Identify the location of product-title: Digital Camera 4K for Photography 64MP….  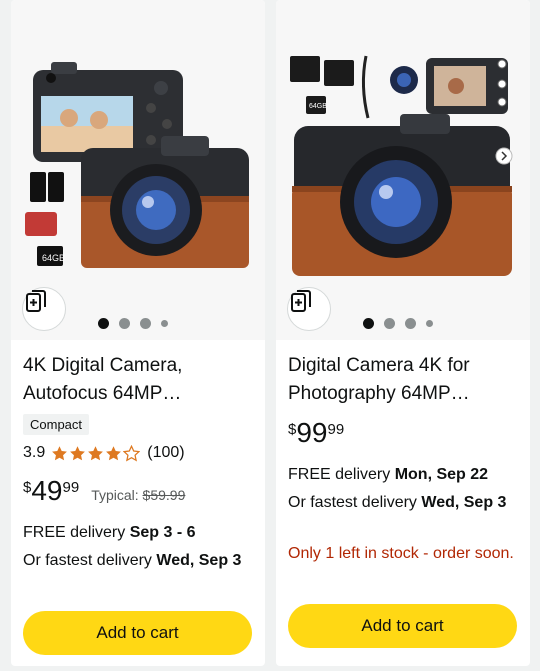
(404, 380).